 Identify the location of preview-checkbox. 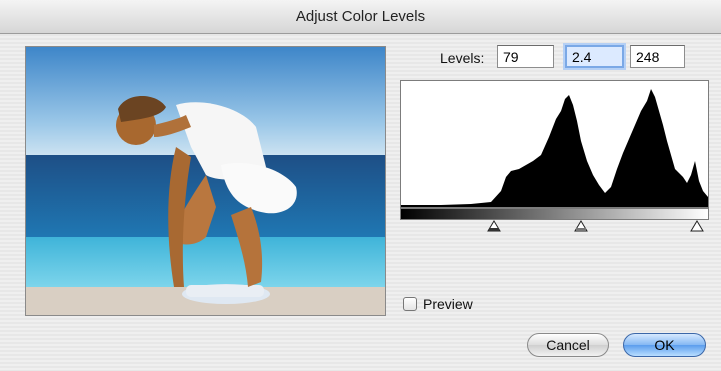
(410, 304).